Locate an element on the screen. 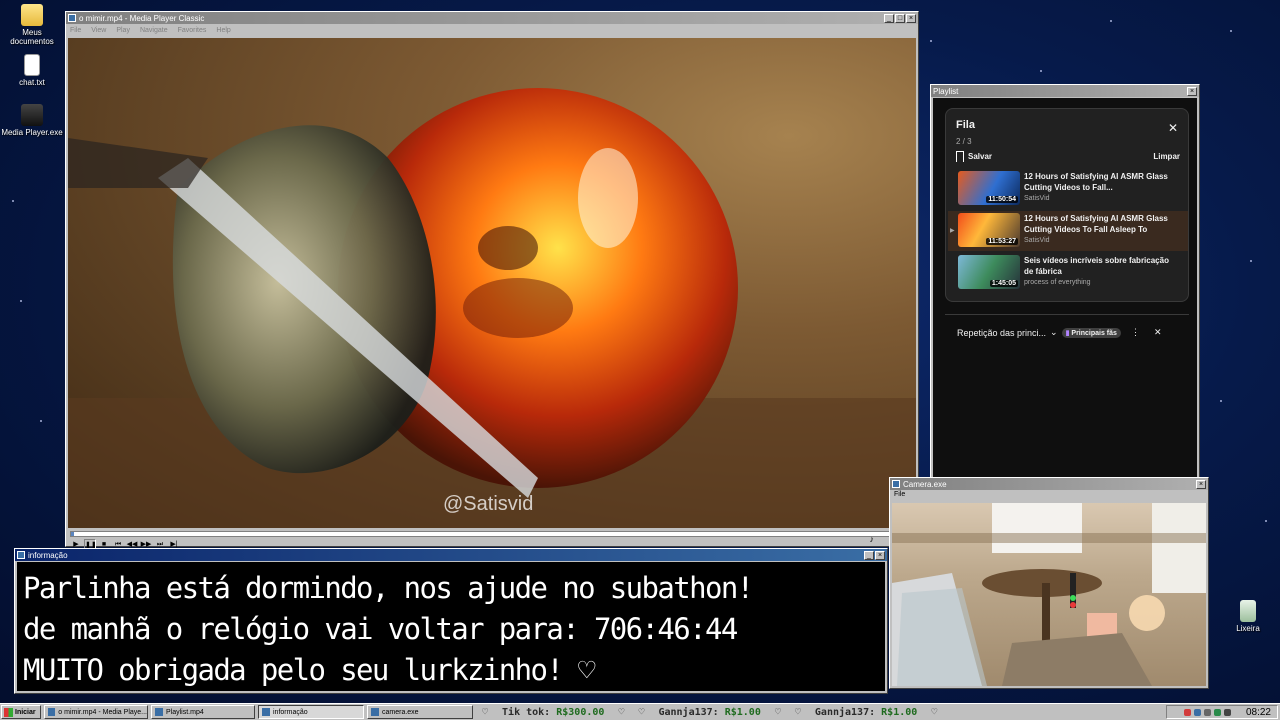 This screenshot has height=720, width=1280. network-icon is located at coordinates (1197, 712).